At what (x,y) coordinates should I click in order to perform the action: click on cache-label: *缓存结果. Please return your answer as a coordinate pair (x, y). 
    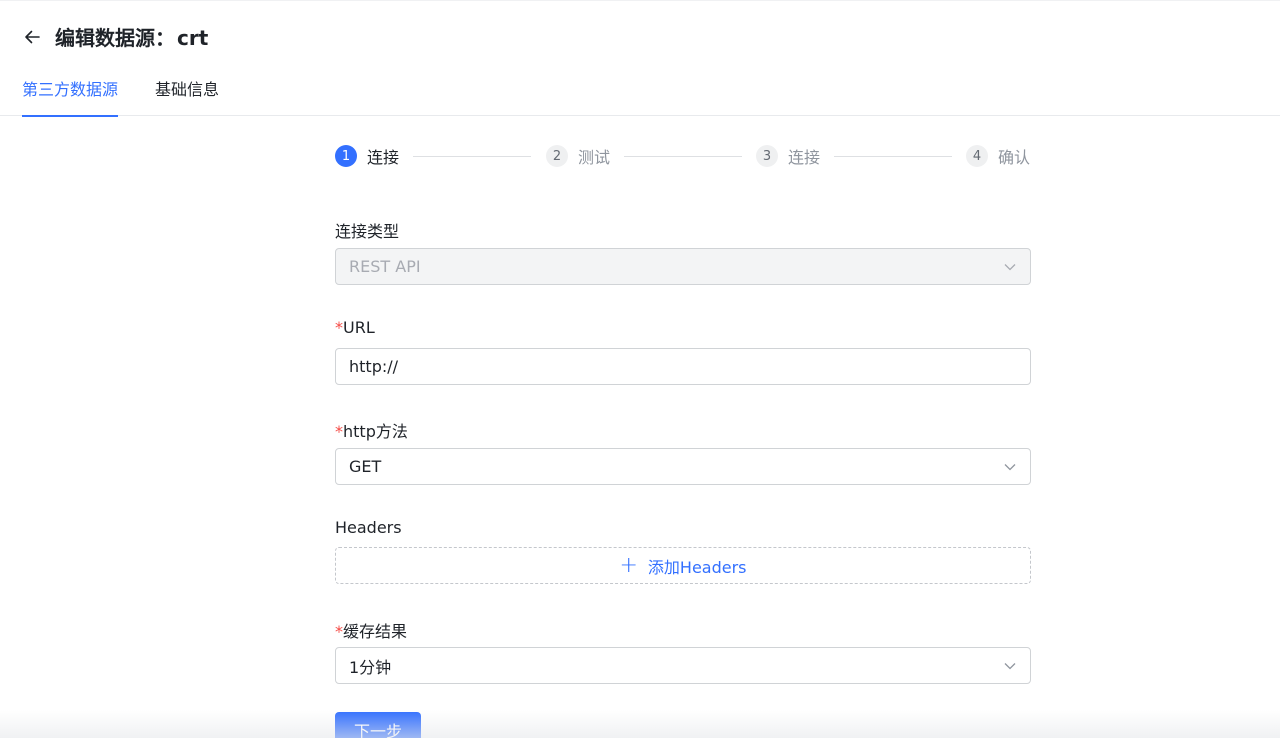
    Looking at the image, I should click on (371, 630).